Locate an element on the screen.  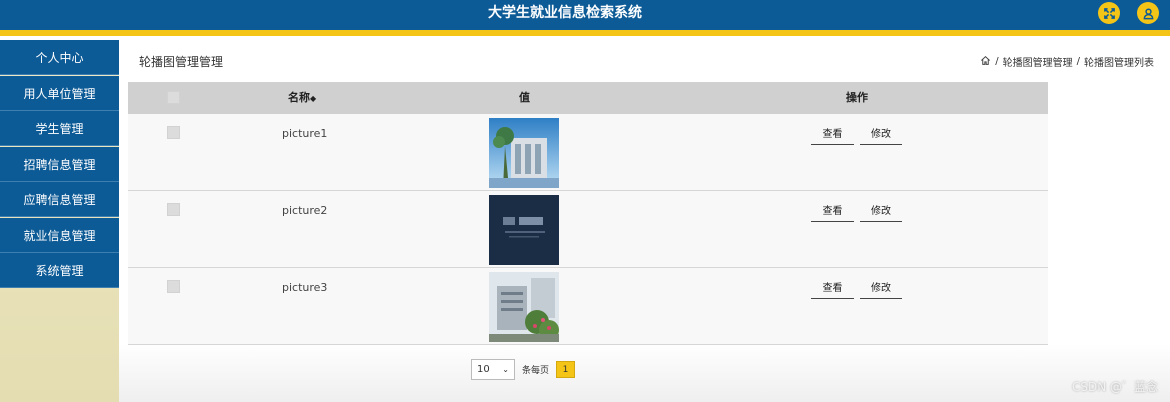
sidebar-item-employer-management: 用人单位管理 is located at coordinates (59, 93).